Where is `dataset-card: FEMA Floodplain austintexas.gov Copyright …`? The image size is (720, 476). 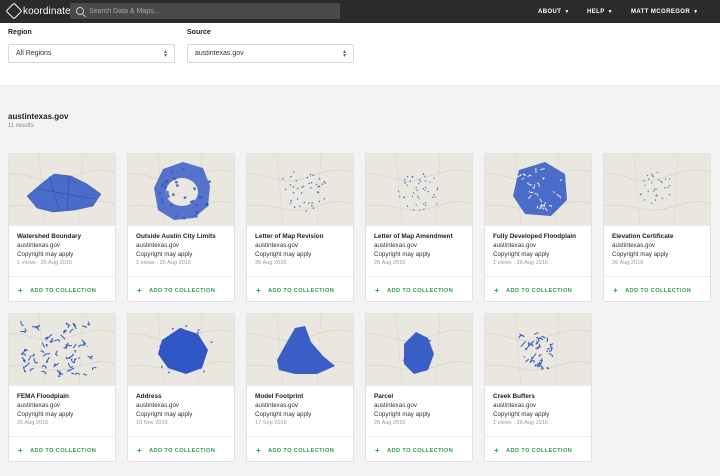 dataset-card: FEMA Floodplain austintexas.gov Copyright … is located at coordinates (62, 387).